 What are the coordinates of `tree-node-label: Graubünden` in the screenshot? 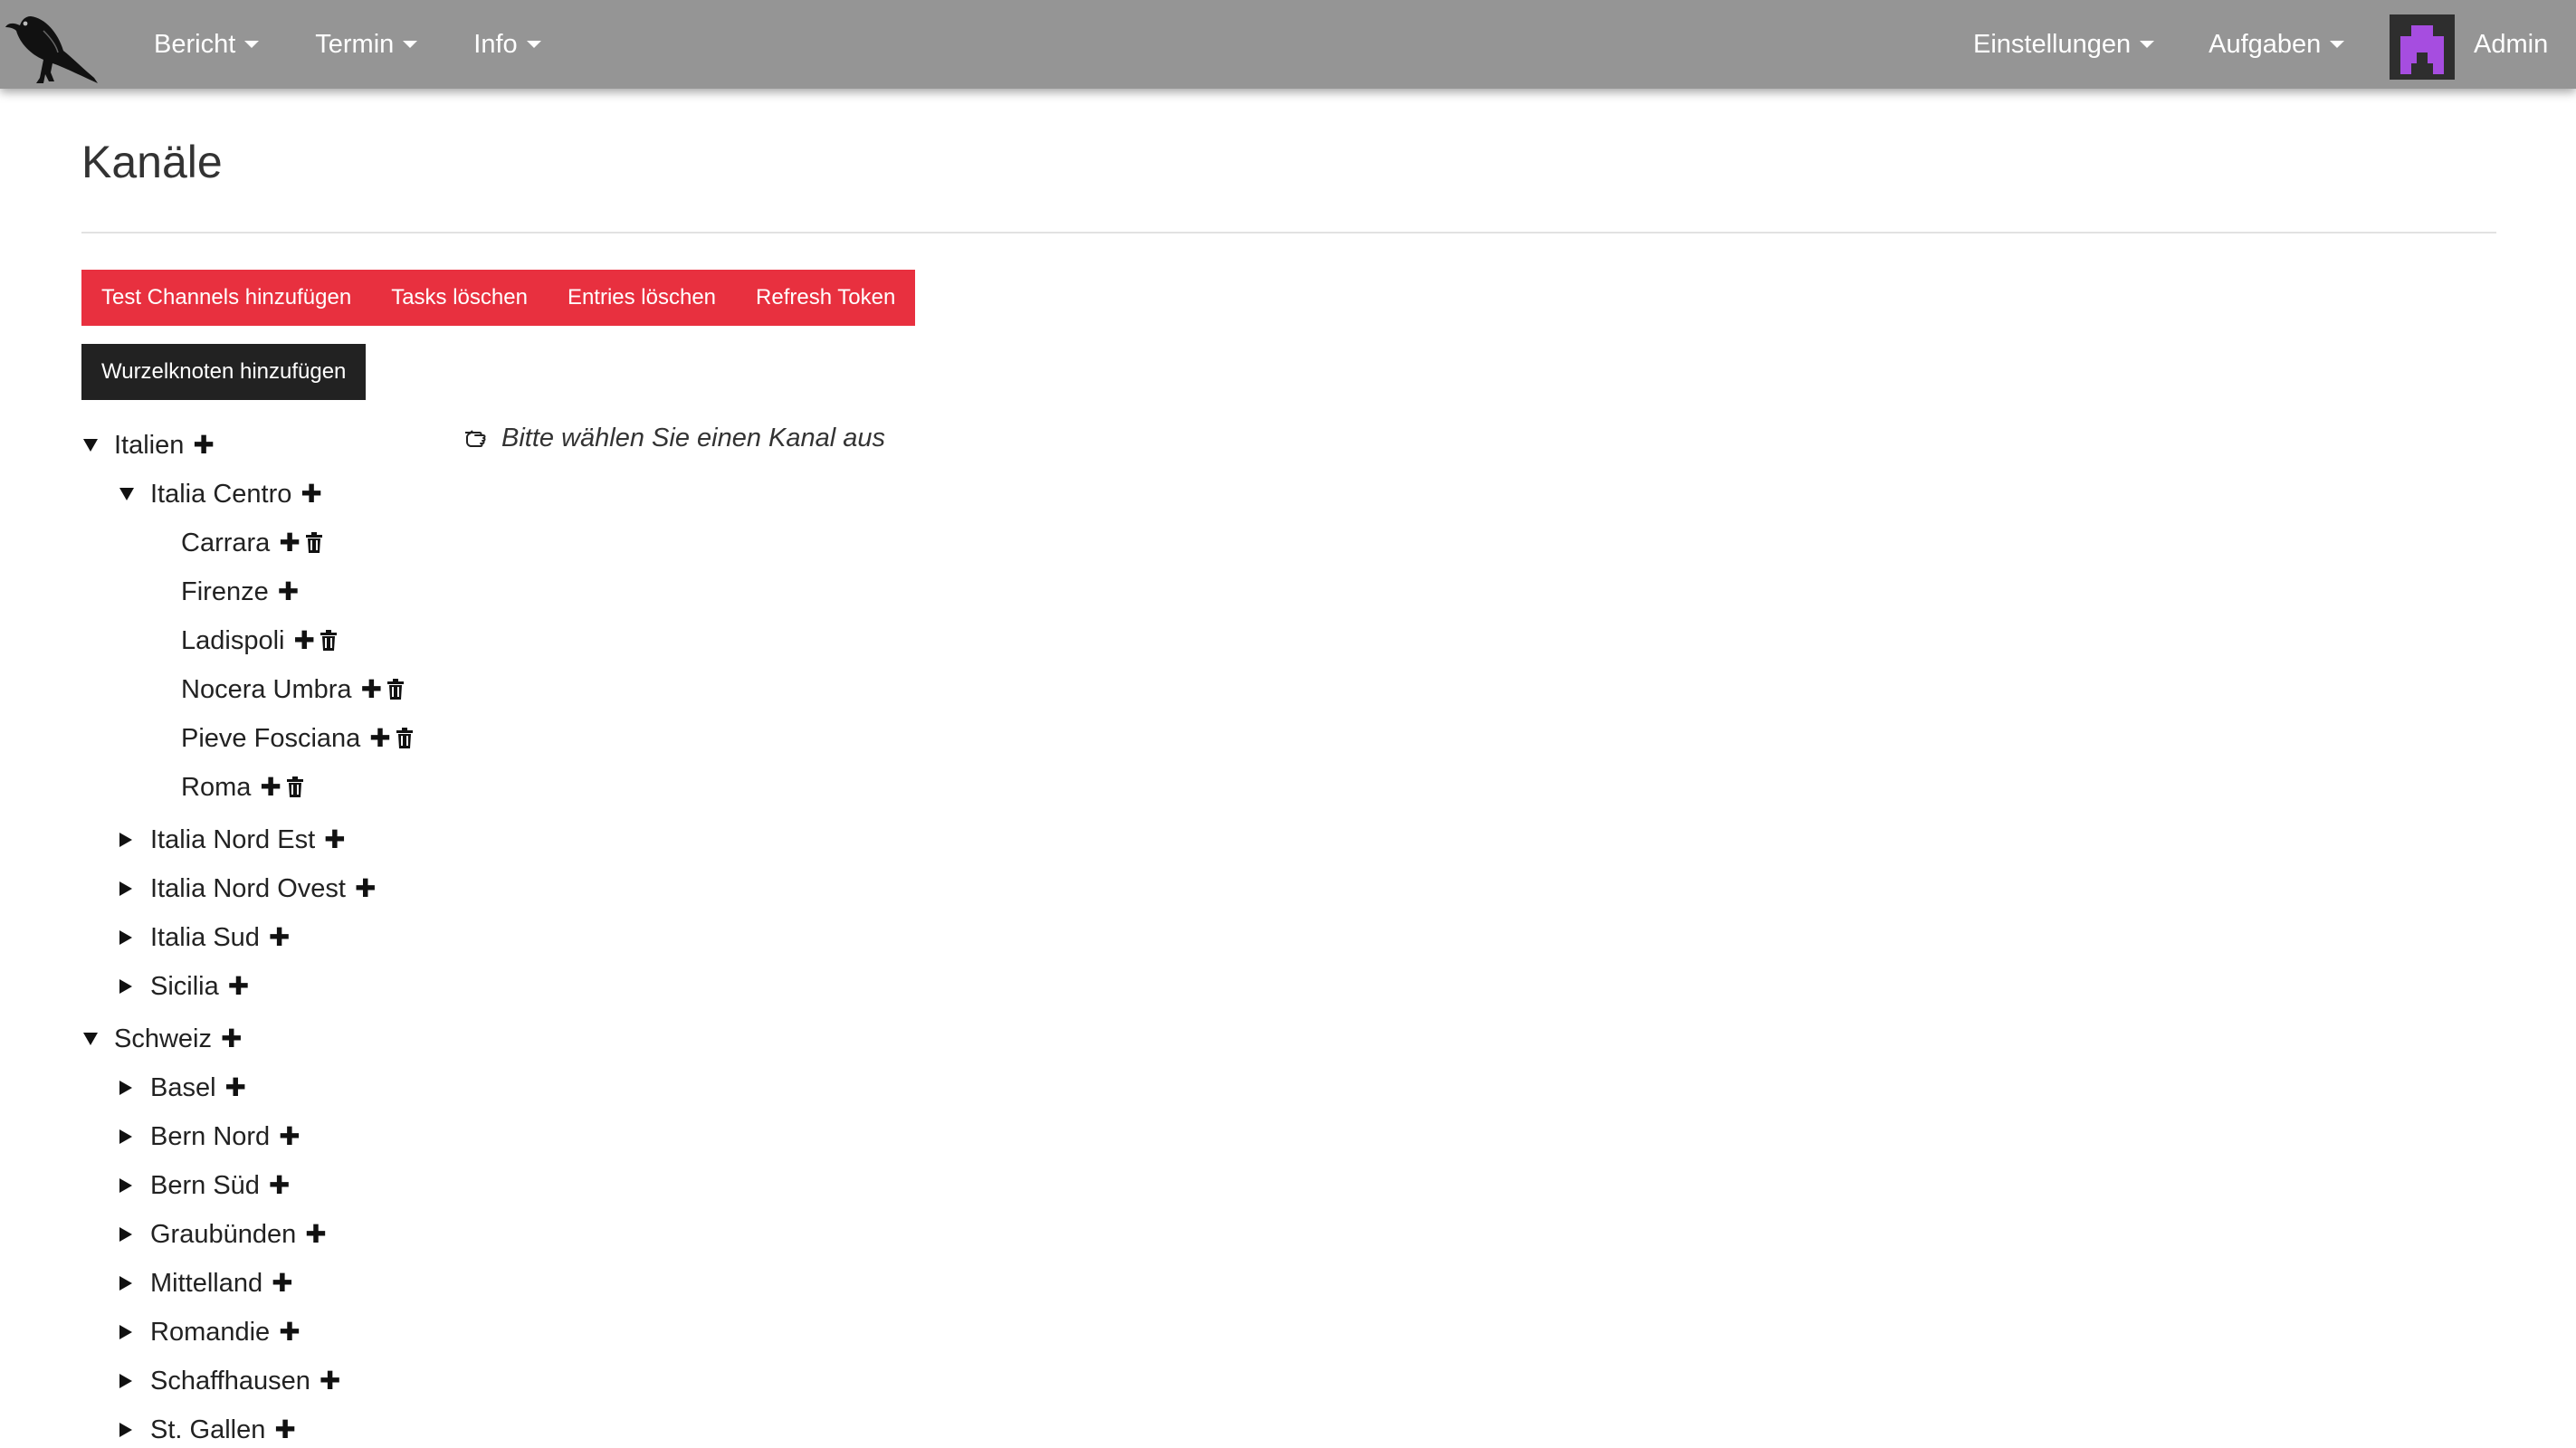 It's located at (223, 1235).